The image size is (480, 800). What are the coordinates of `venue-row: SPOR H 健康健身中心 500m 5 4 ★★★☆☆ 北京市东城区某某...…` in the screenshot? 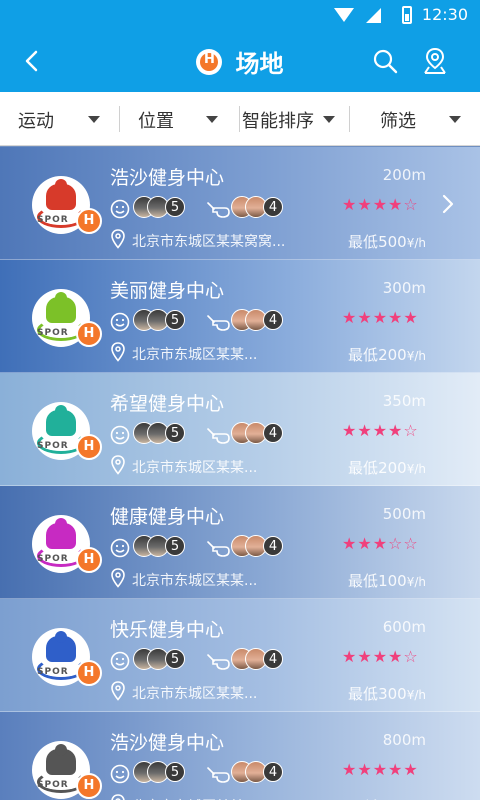 It's located at (240, 542).